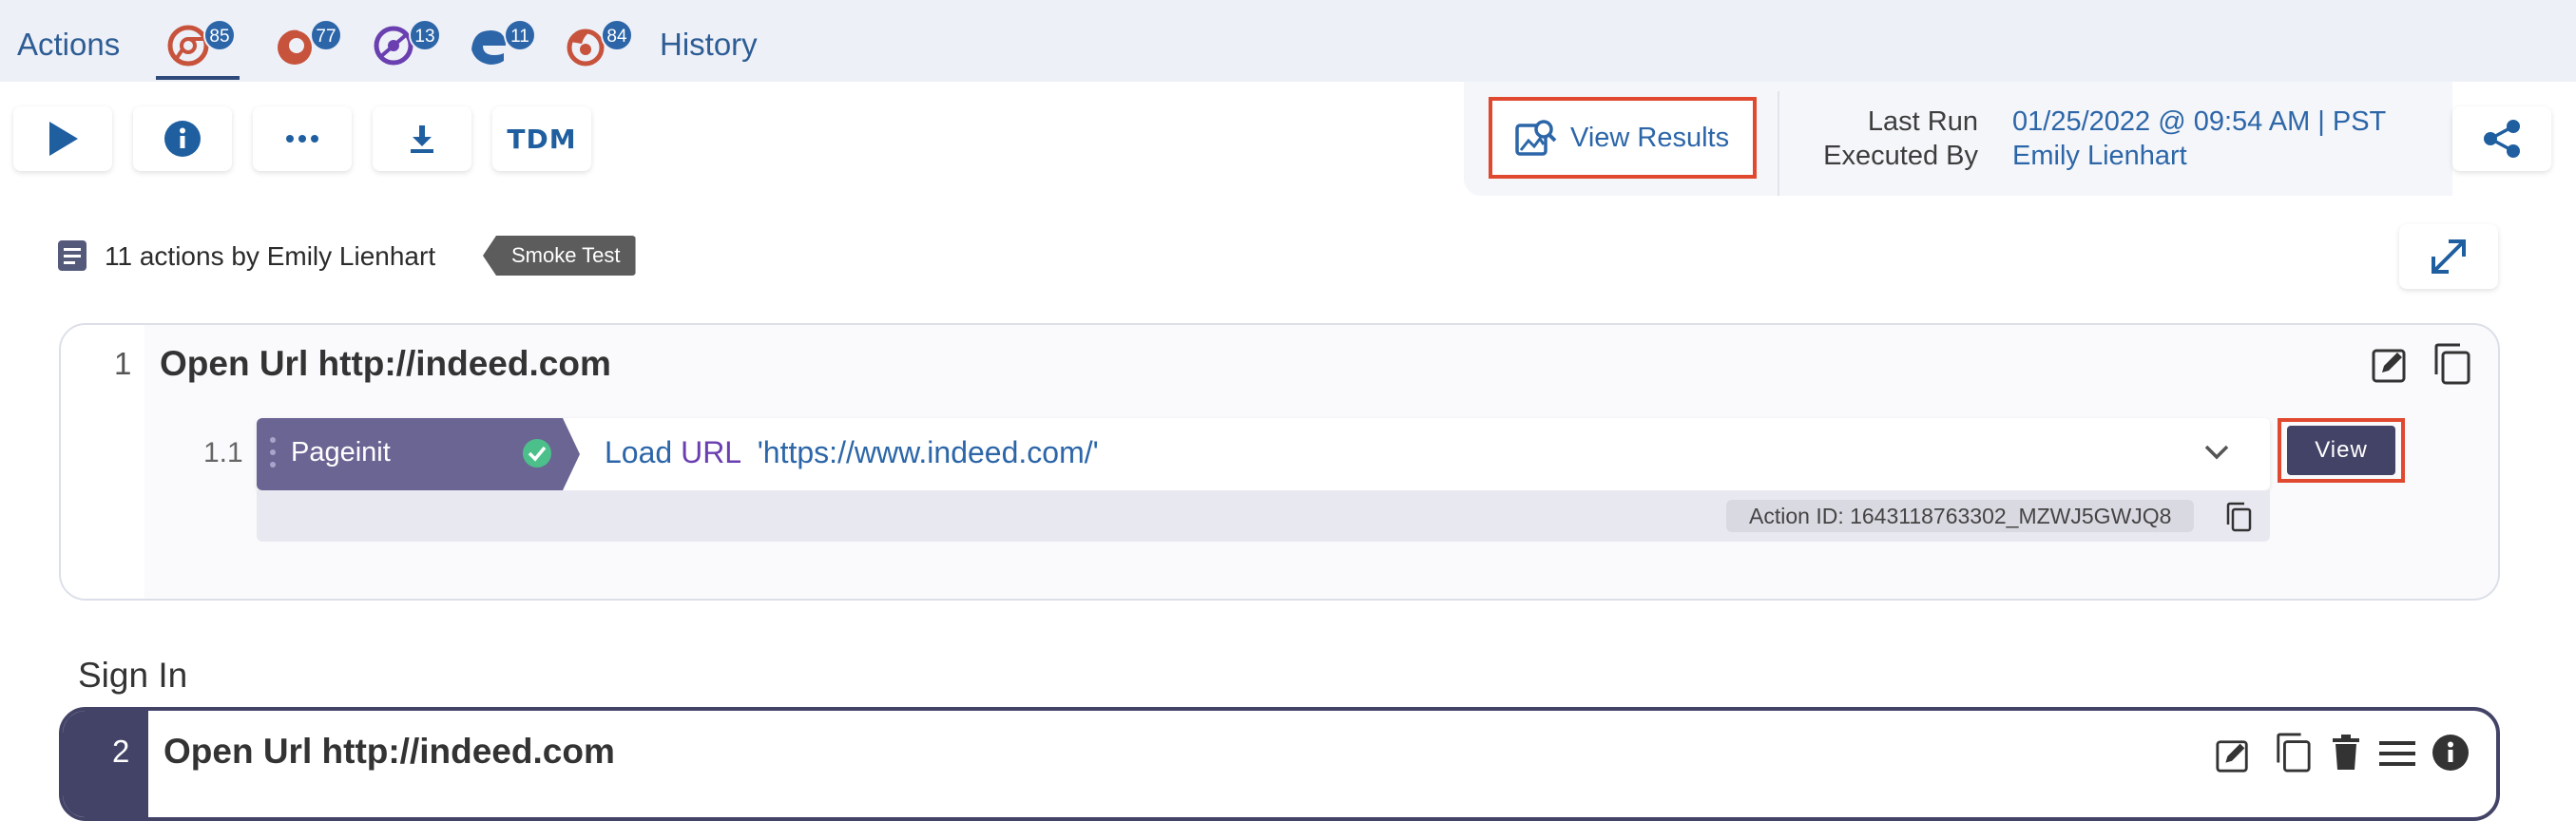  What do you see at coordinates (326, 35) in the screenshot?
I see `tab-count-badge: 77` at bounding box center [326, 35].